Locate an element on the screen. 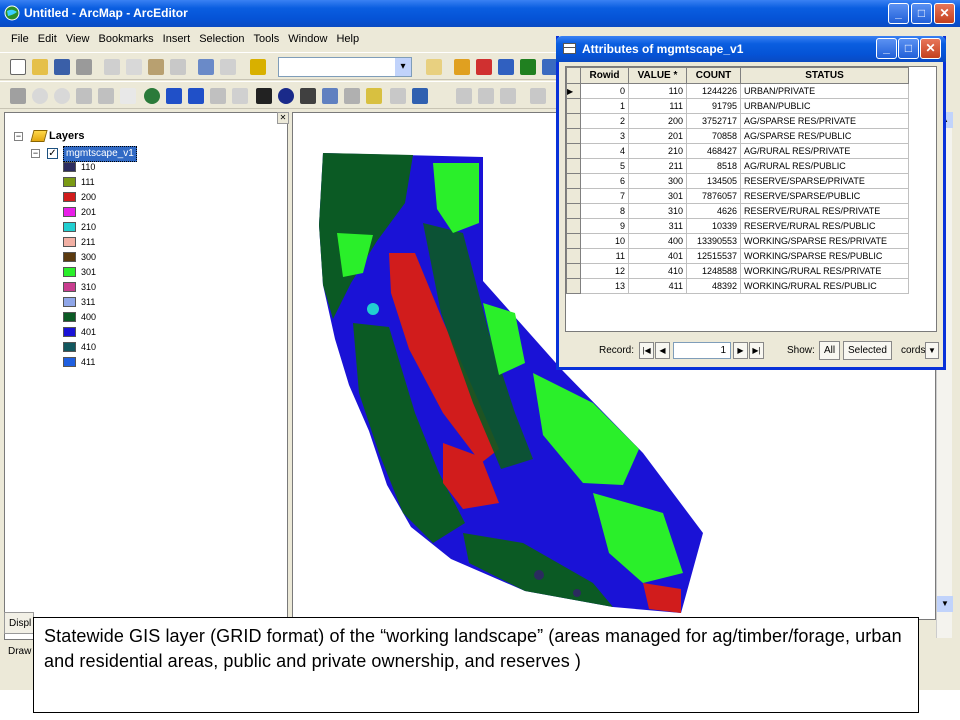 This screenshot has width=960, height=720. cell-value: 300 is located at coordinates (657, 181).